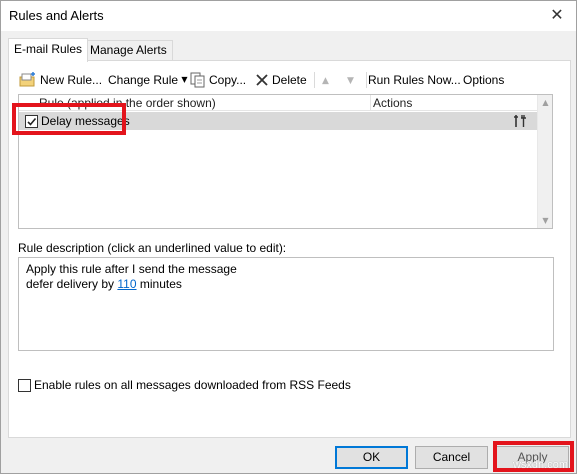 The image size is (577, 474). I want to click on delete-icon, so click(262, 80).